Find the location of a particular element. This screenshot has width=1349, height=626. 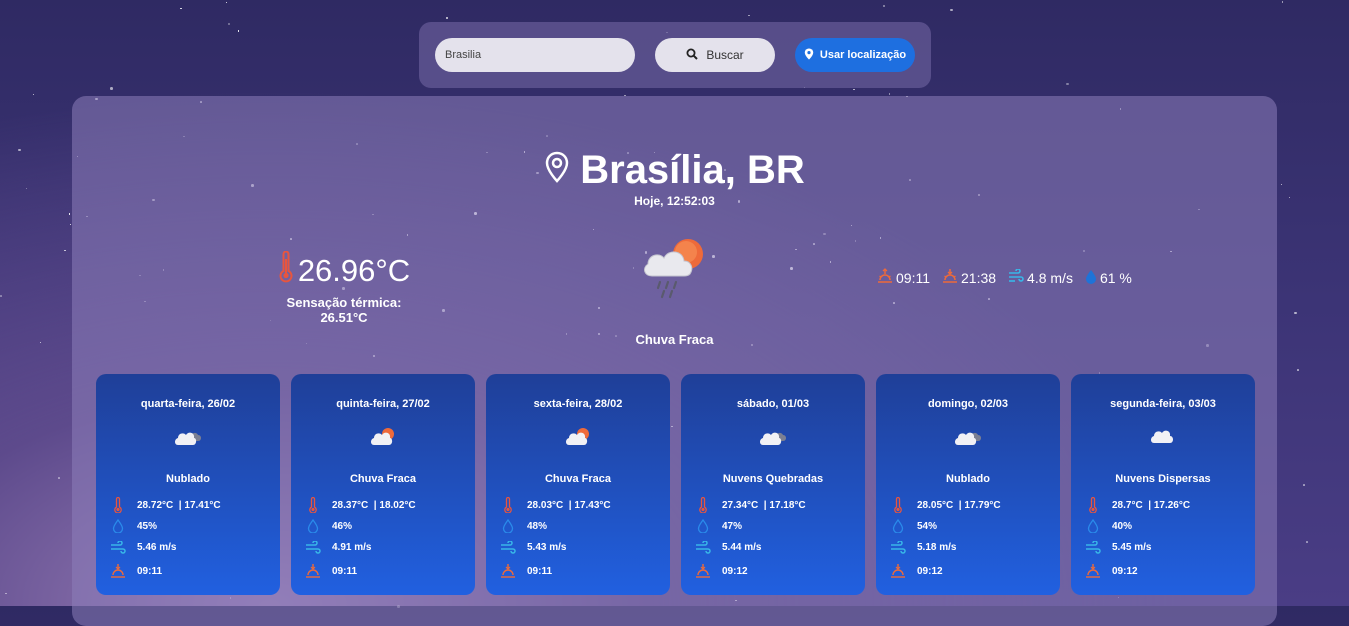

forecast-temp-row: 28.05°C | 17.79°C is located at coordinates (945, 505).